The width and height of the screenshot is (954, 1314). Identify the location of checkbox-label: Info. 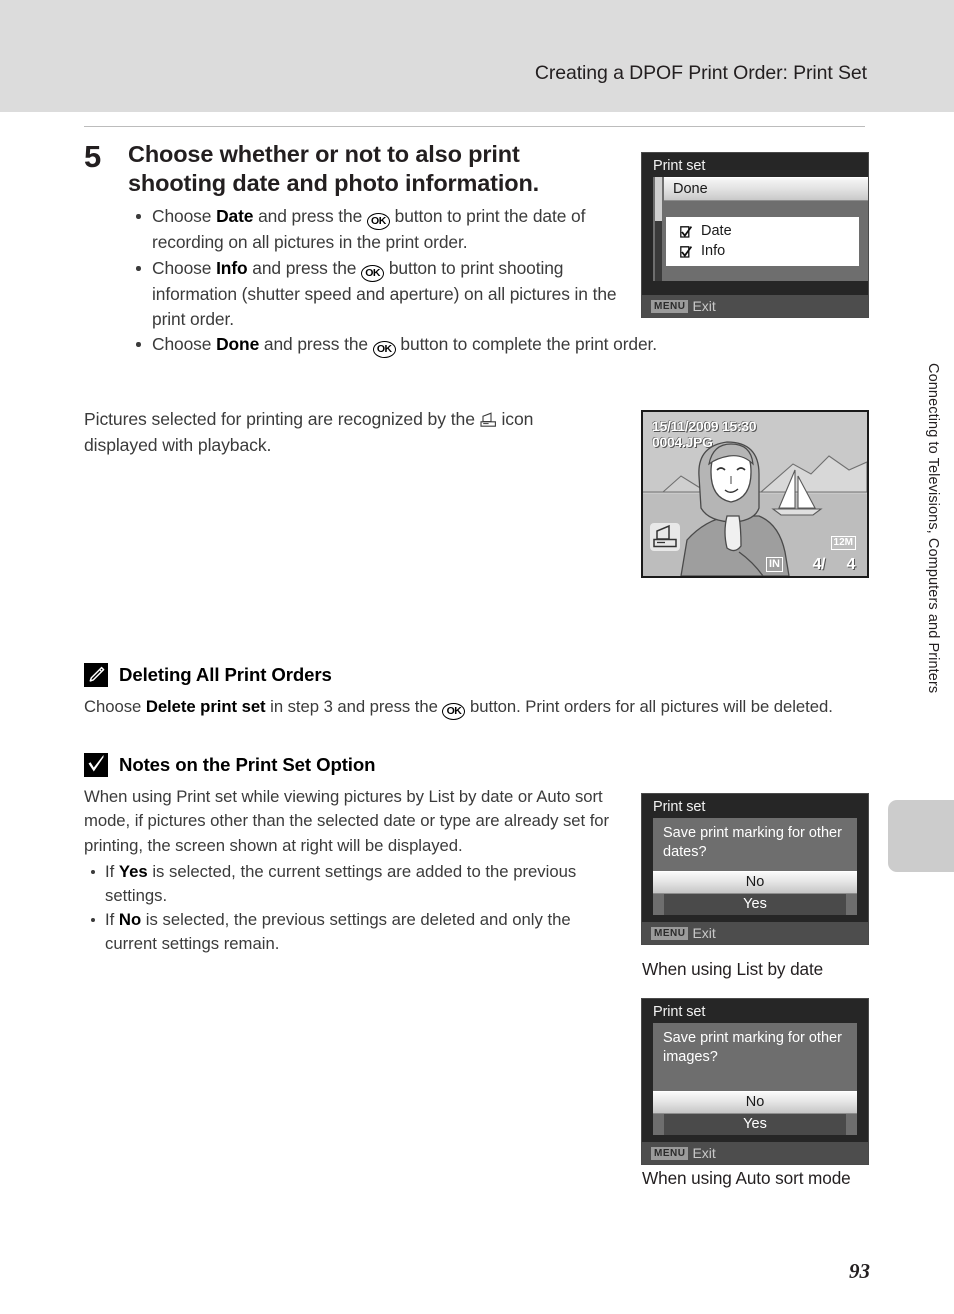
(713, 251).